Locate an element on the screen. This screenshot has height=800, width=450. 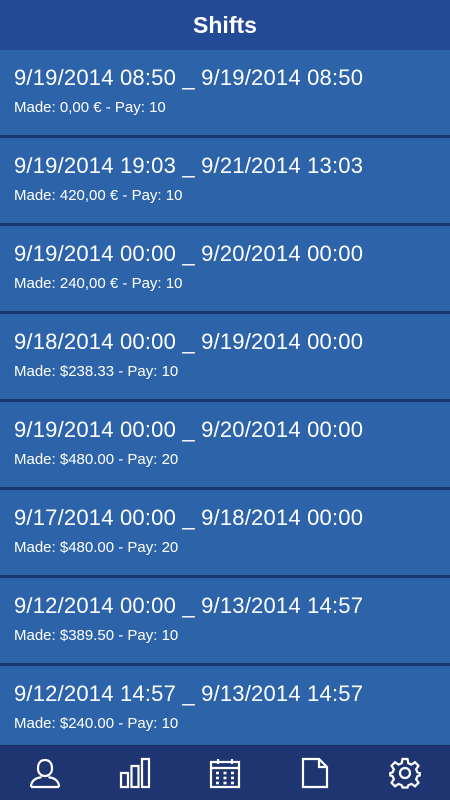
bar-chart-icon is located at coordinates (135, 773).